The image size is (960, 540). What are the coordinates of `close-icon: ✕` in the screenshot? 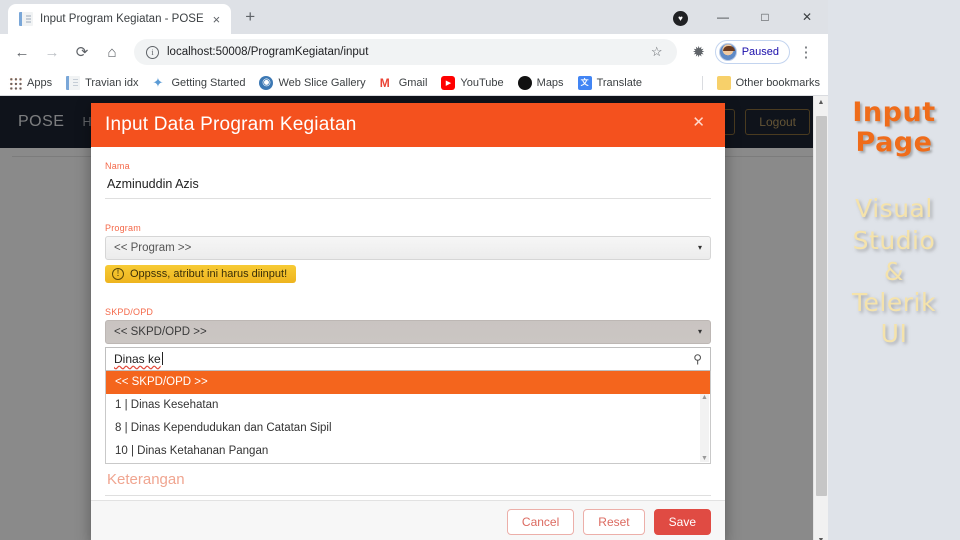 It's located at (698, 122).